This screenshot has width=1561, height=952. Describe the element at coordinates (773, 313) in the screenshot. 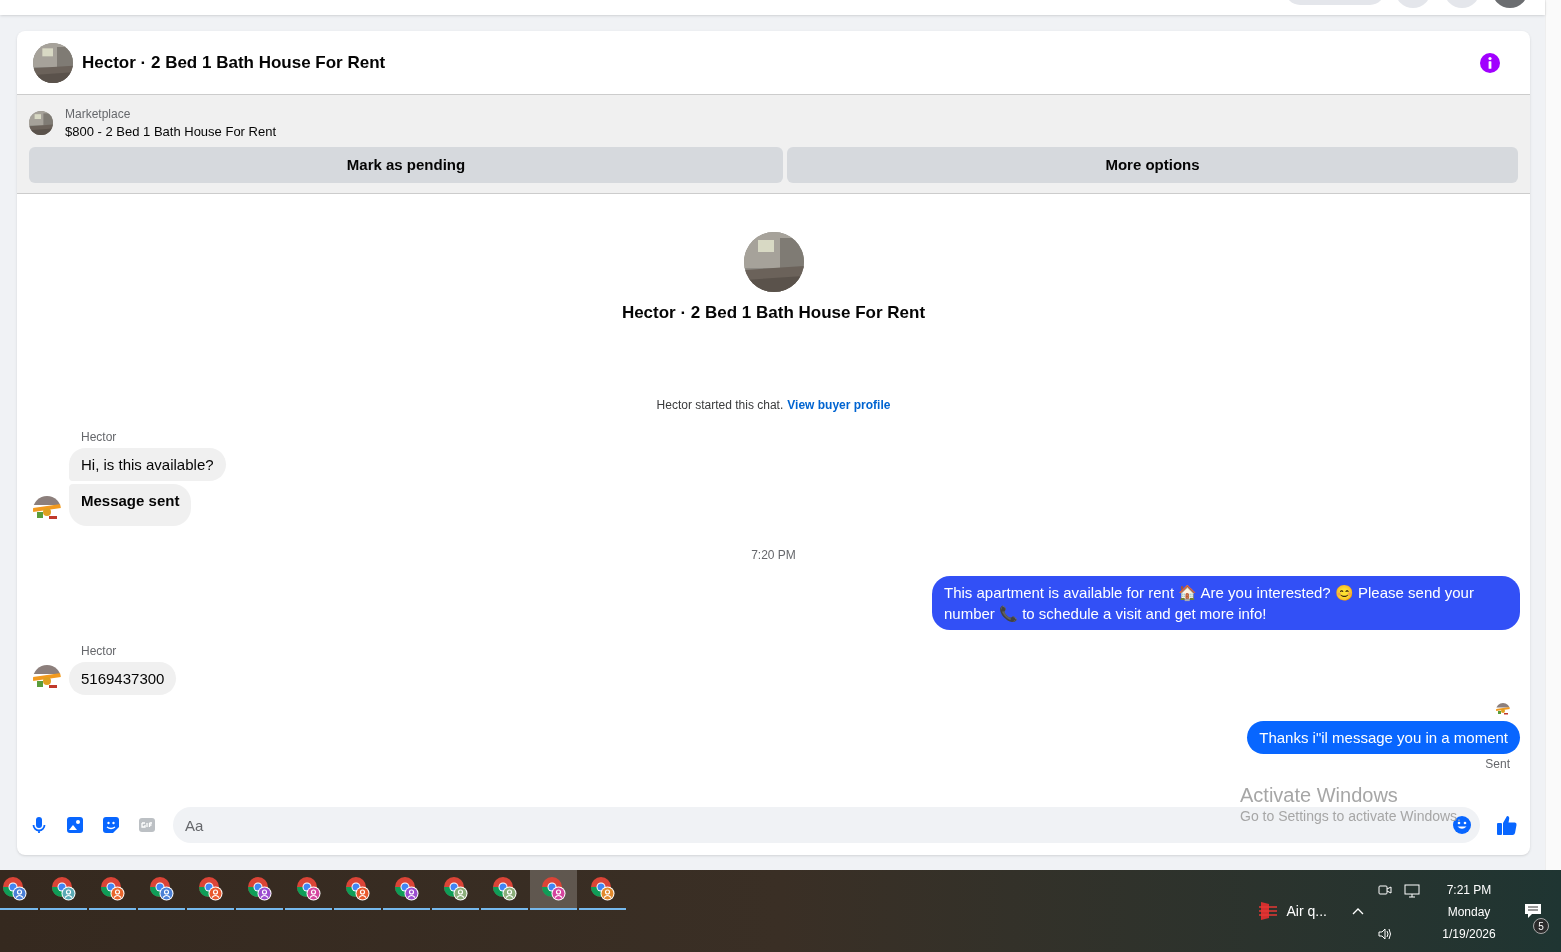

I see `conversation-title: Hector · 2 Bed 1 Bath House For Rent` at that location.